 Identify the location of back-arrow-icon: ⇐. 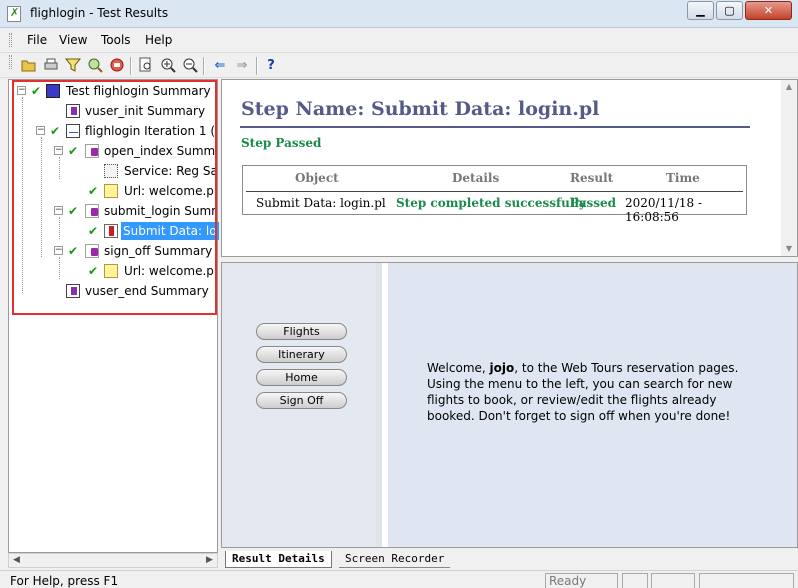
(220, 66).